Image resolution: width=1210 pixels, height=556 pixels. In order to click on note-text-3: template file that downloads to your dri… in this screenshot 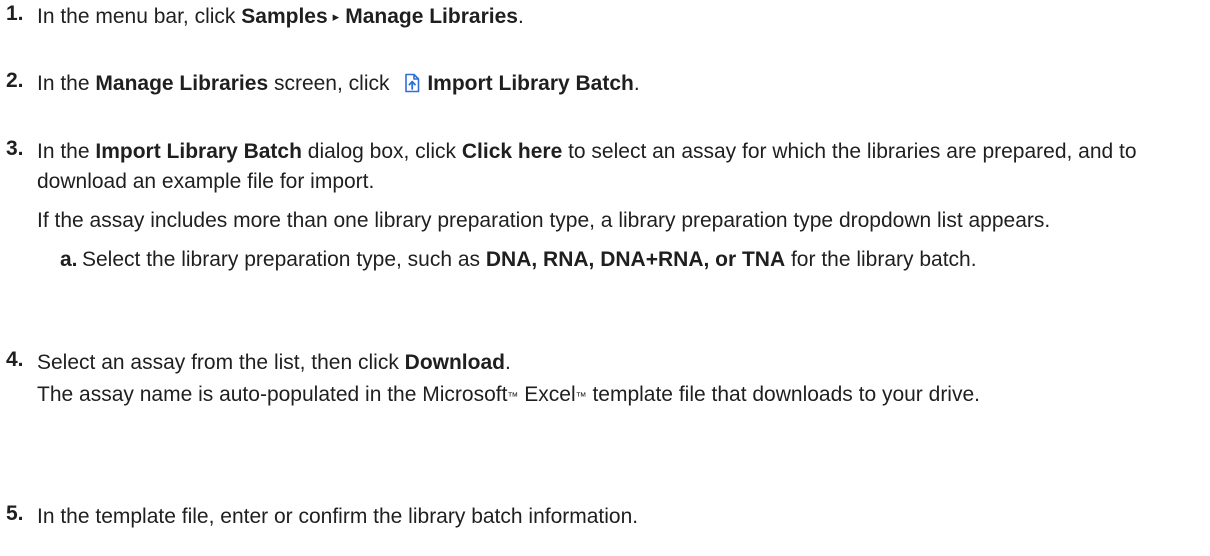, I will do `click(783, 394)`.